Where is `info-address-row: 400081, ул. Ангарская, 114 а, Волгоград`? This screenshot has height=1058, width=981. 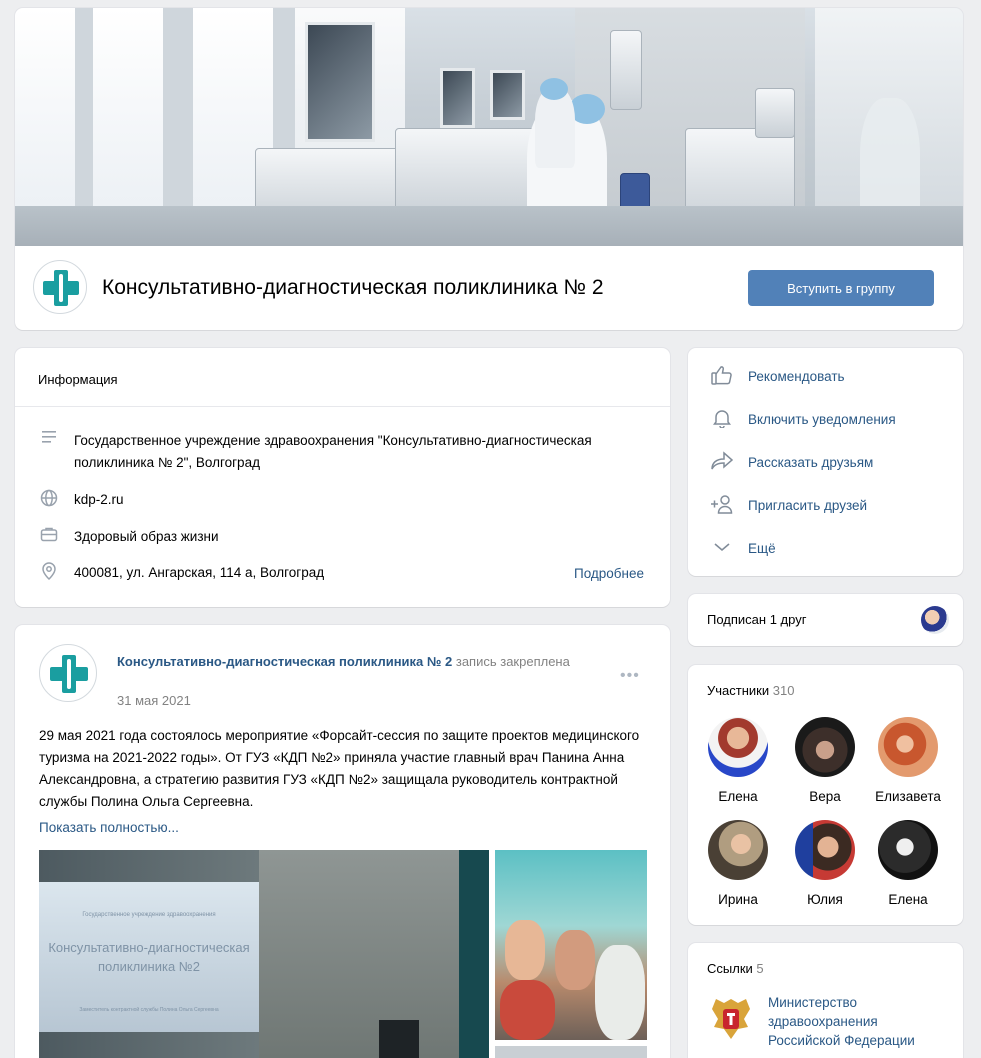 info-address-row: 400081, ул. Ангарская, 114 а, Волгоград is located at coordinates (181, 573).